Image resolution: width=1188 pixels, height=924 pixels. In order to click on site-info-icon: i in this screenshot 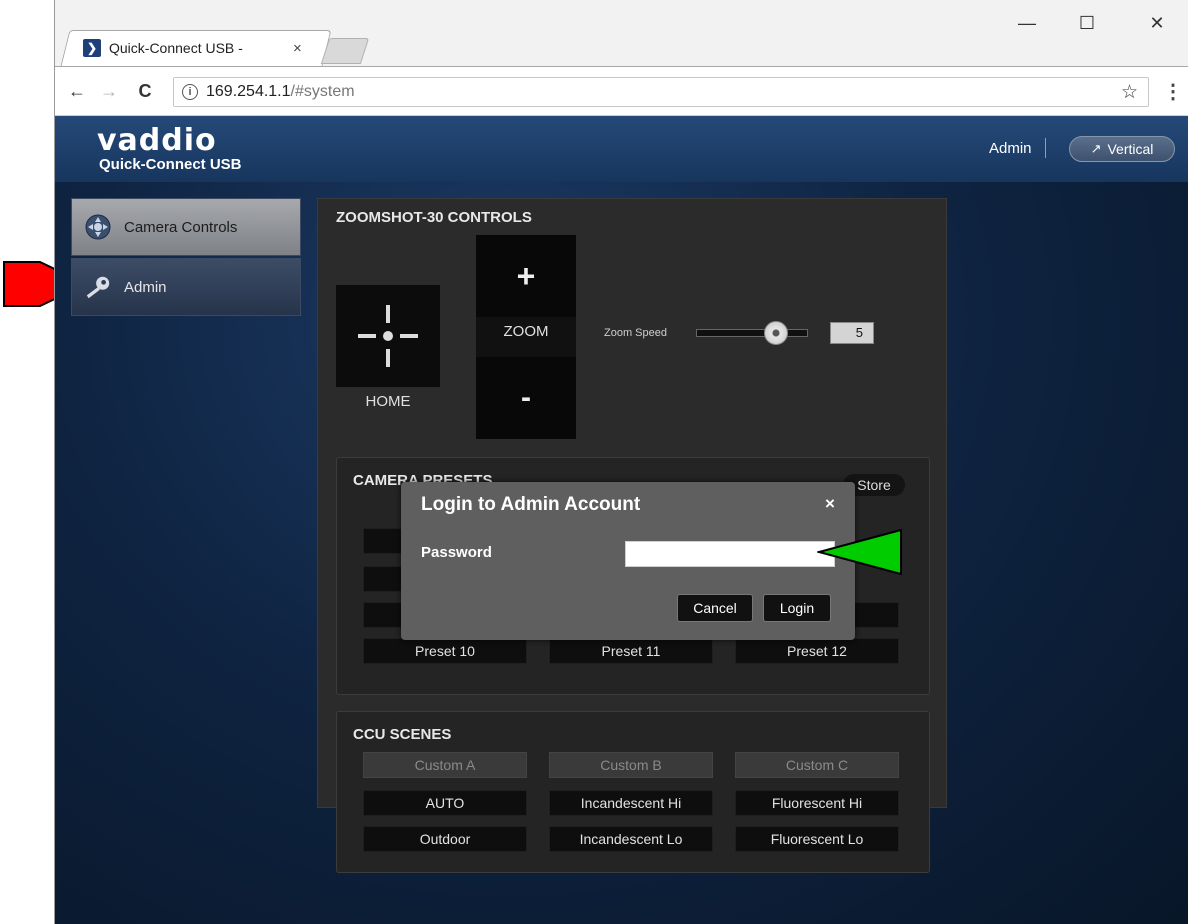, I will do `click(190, 92)`.